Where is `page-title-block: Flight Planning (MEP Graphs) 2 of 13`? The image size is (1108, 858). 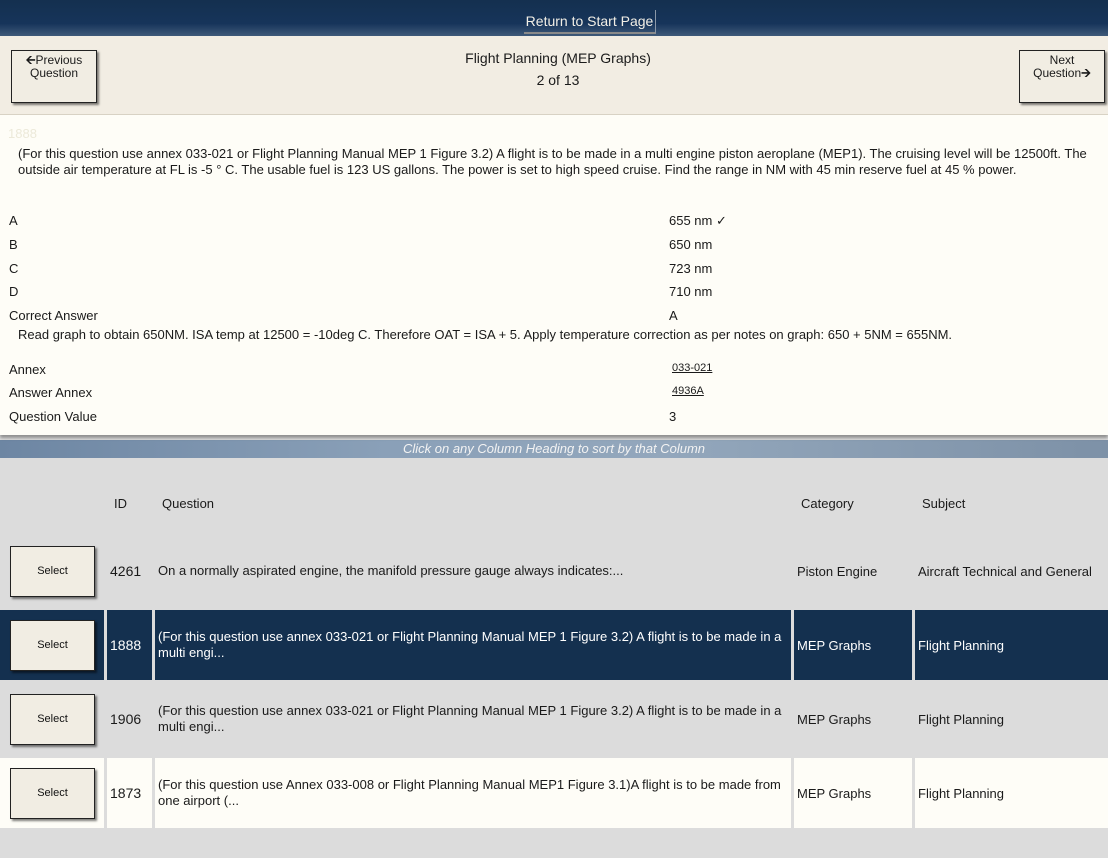 page-title-block: Flight Planning (MEP Graphs) 2 of 13 is located at coordinates (558, 69).